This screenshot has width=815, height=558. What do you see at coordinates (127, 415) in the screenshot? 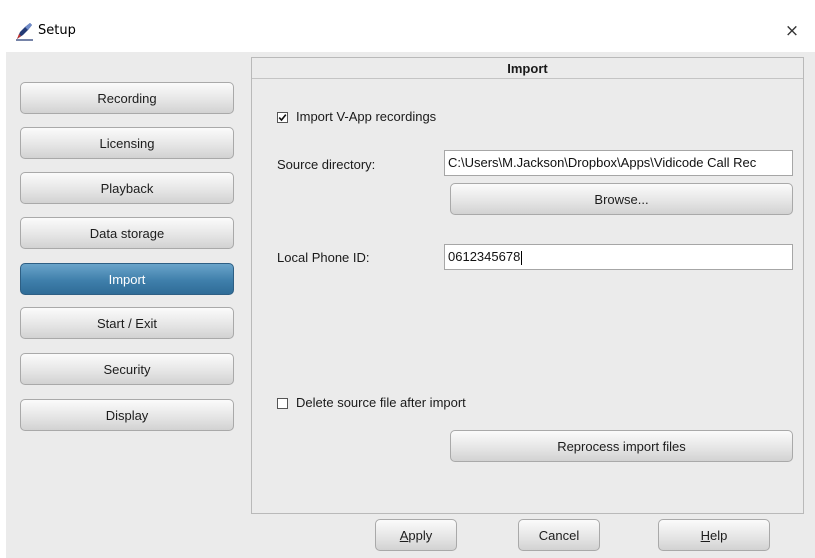
I see `nav-display-button: Display` at bounding box center [127, 415].